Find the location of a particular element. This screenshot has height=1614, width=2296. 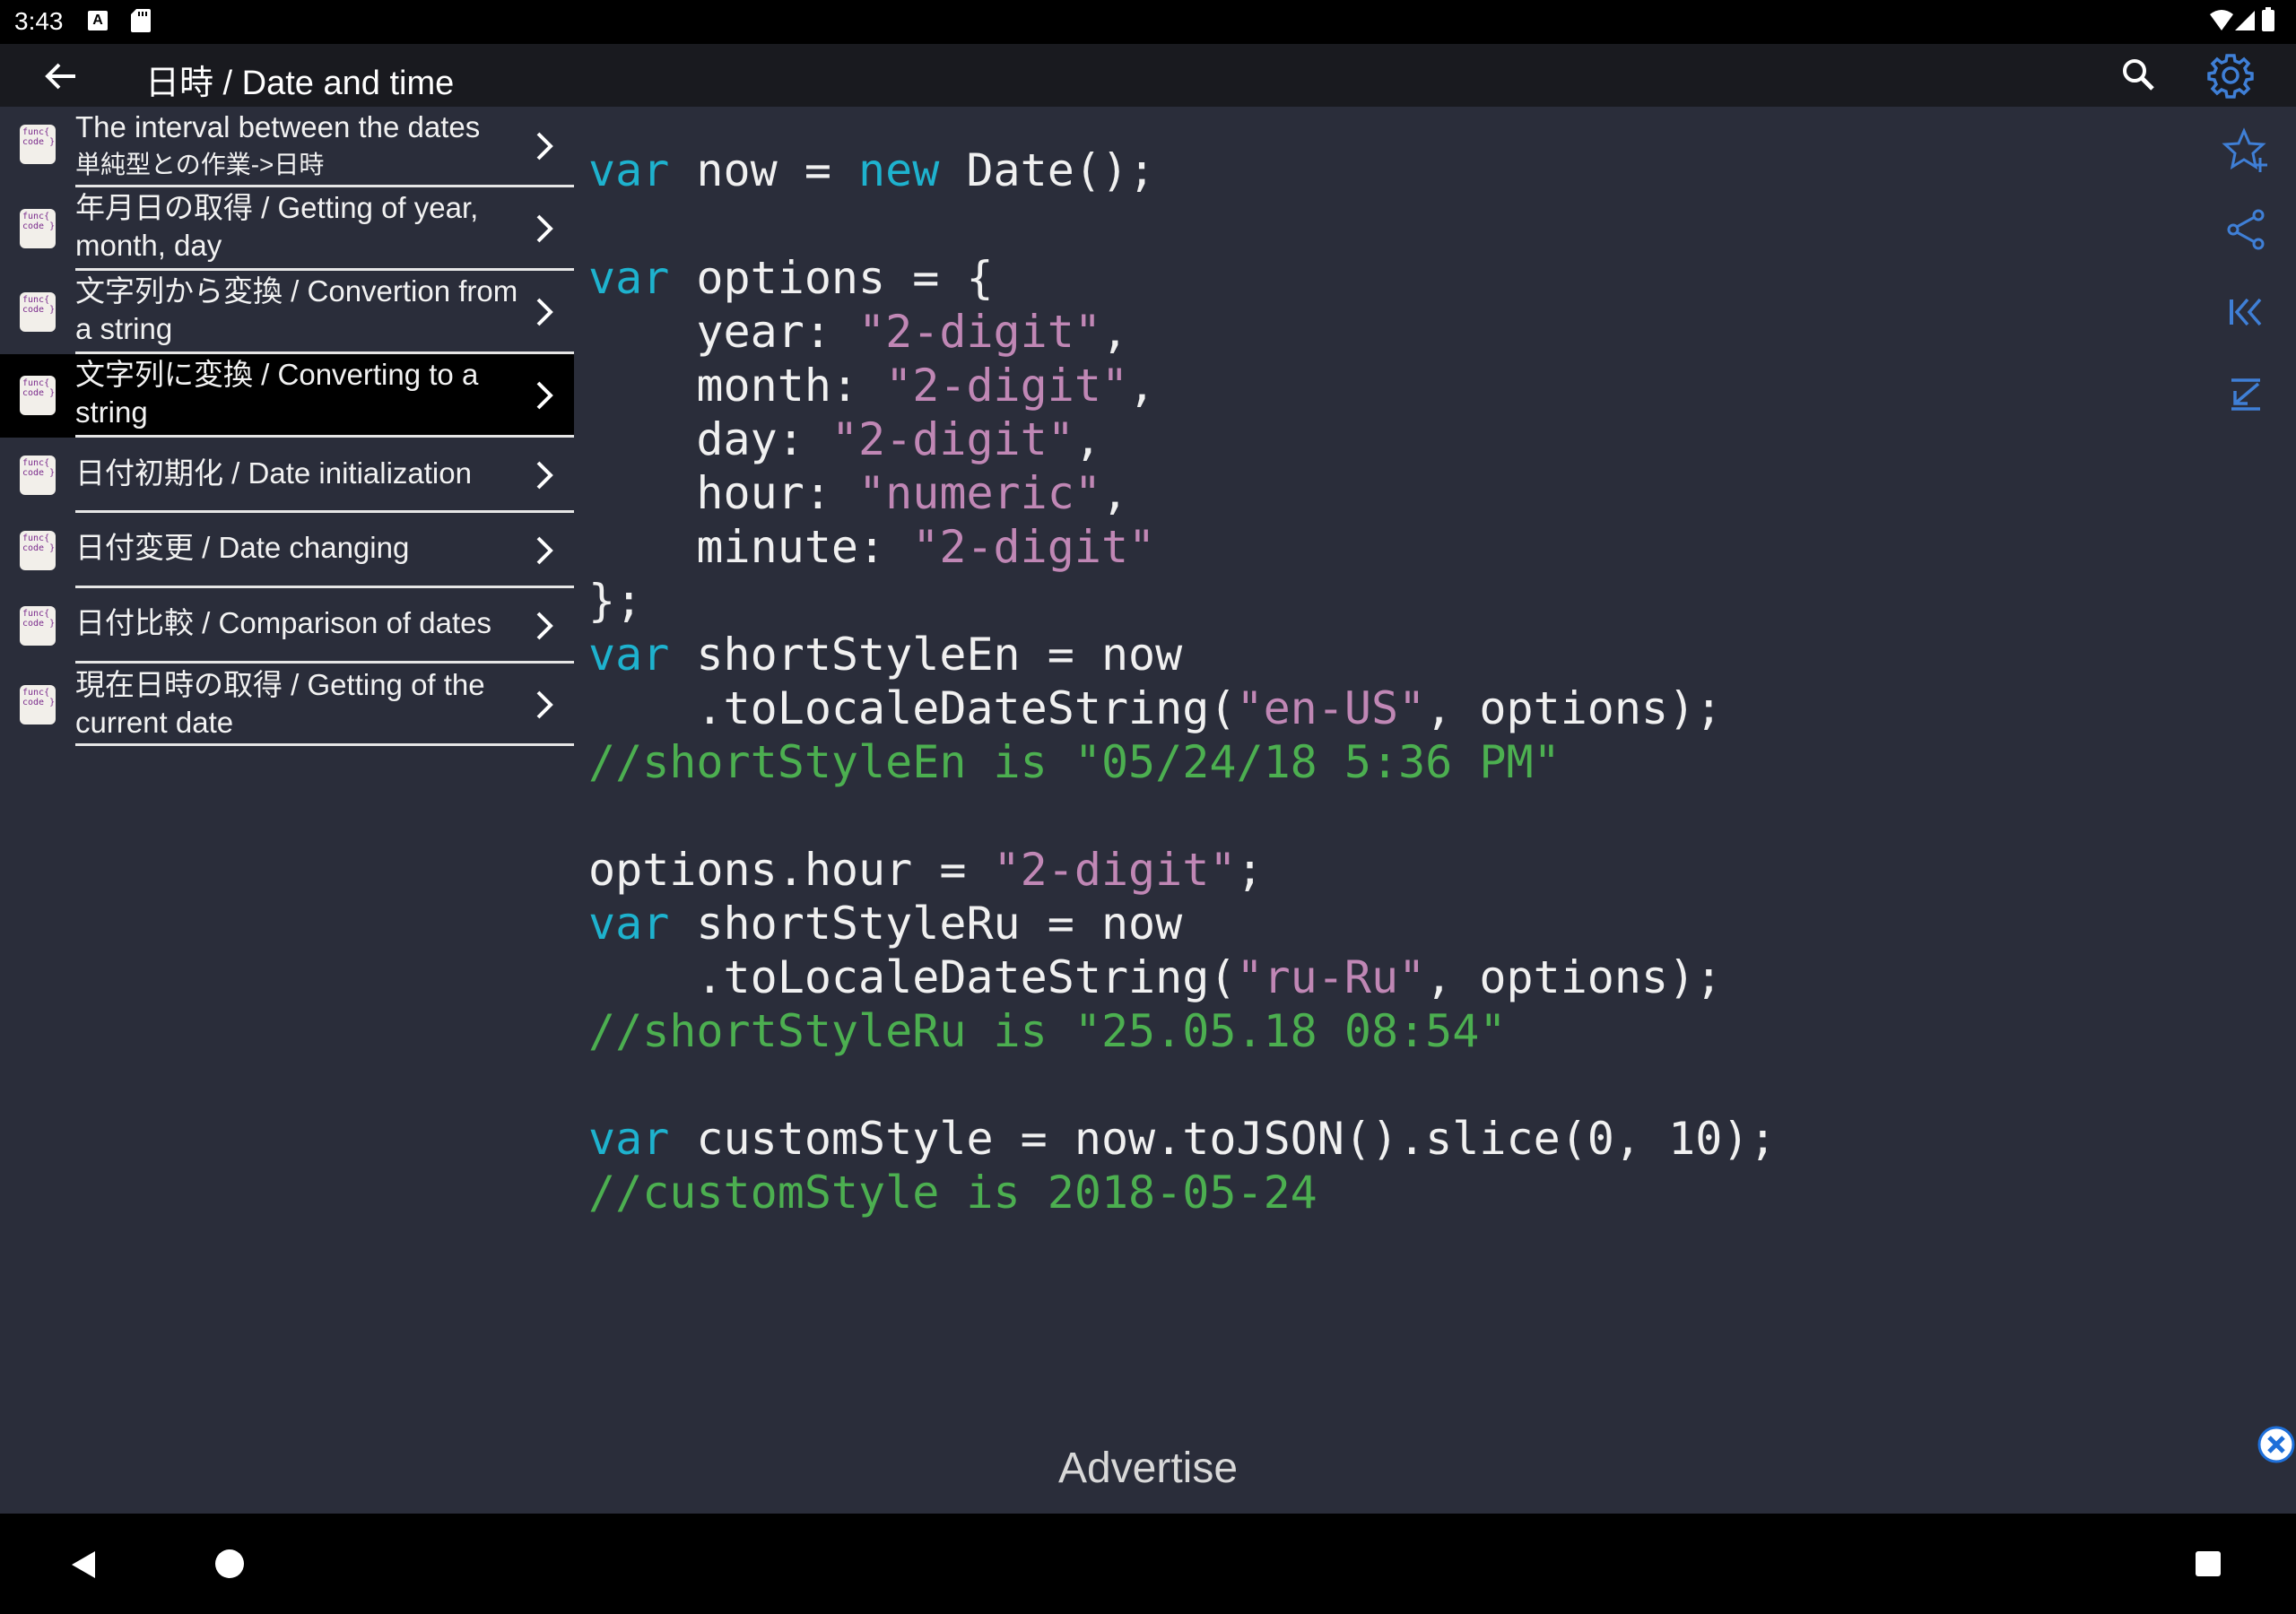

code-string: "ru-Ru" is located at coordinates (1331, 977).